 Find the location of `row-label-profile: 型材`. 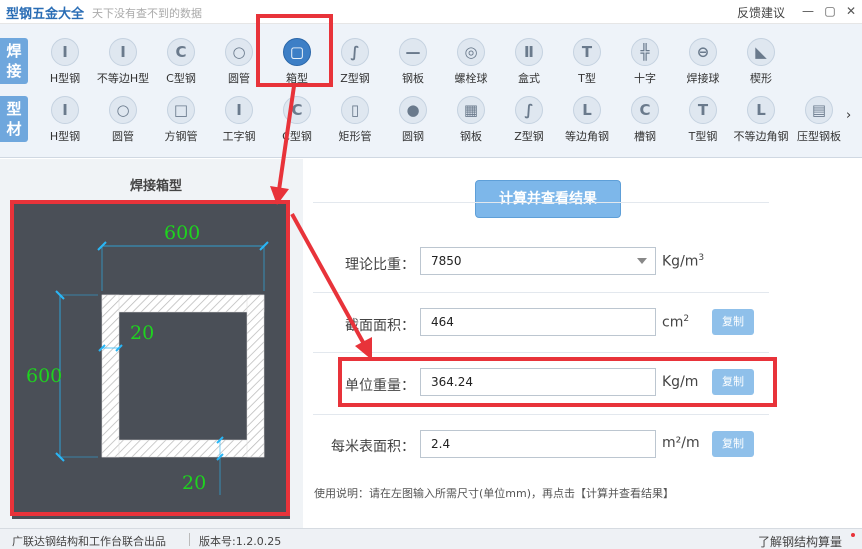

row-label-profile: 型材 is located at coordinates (14, 119).